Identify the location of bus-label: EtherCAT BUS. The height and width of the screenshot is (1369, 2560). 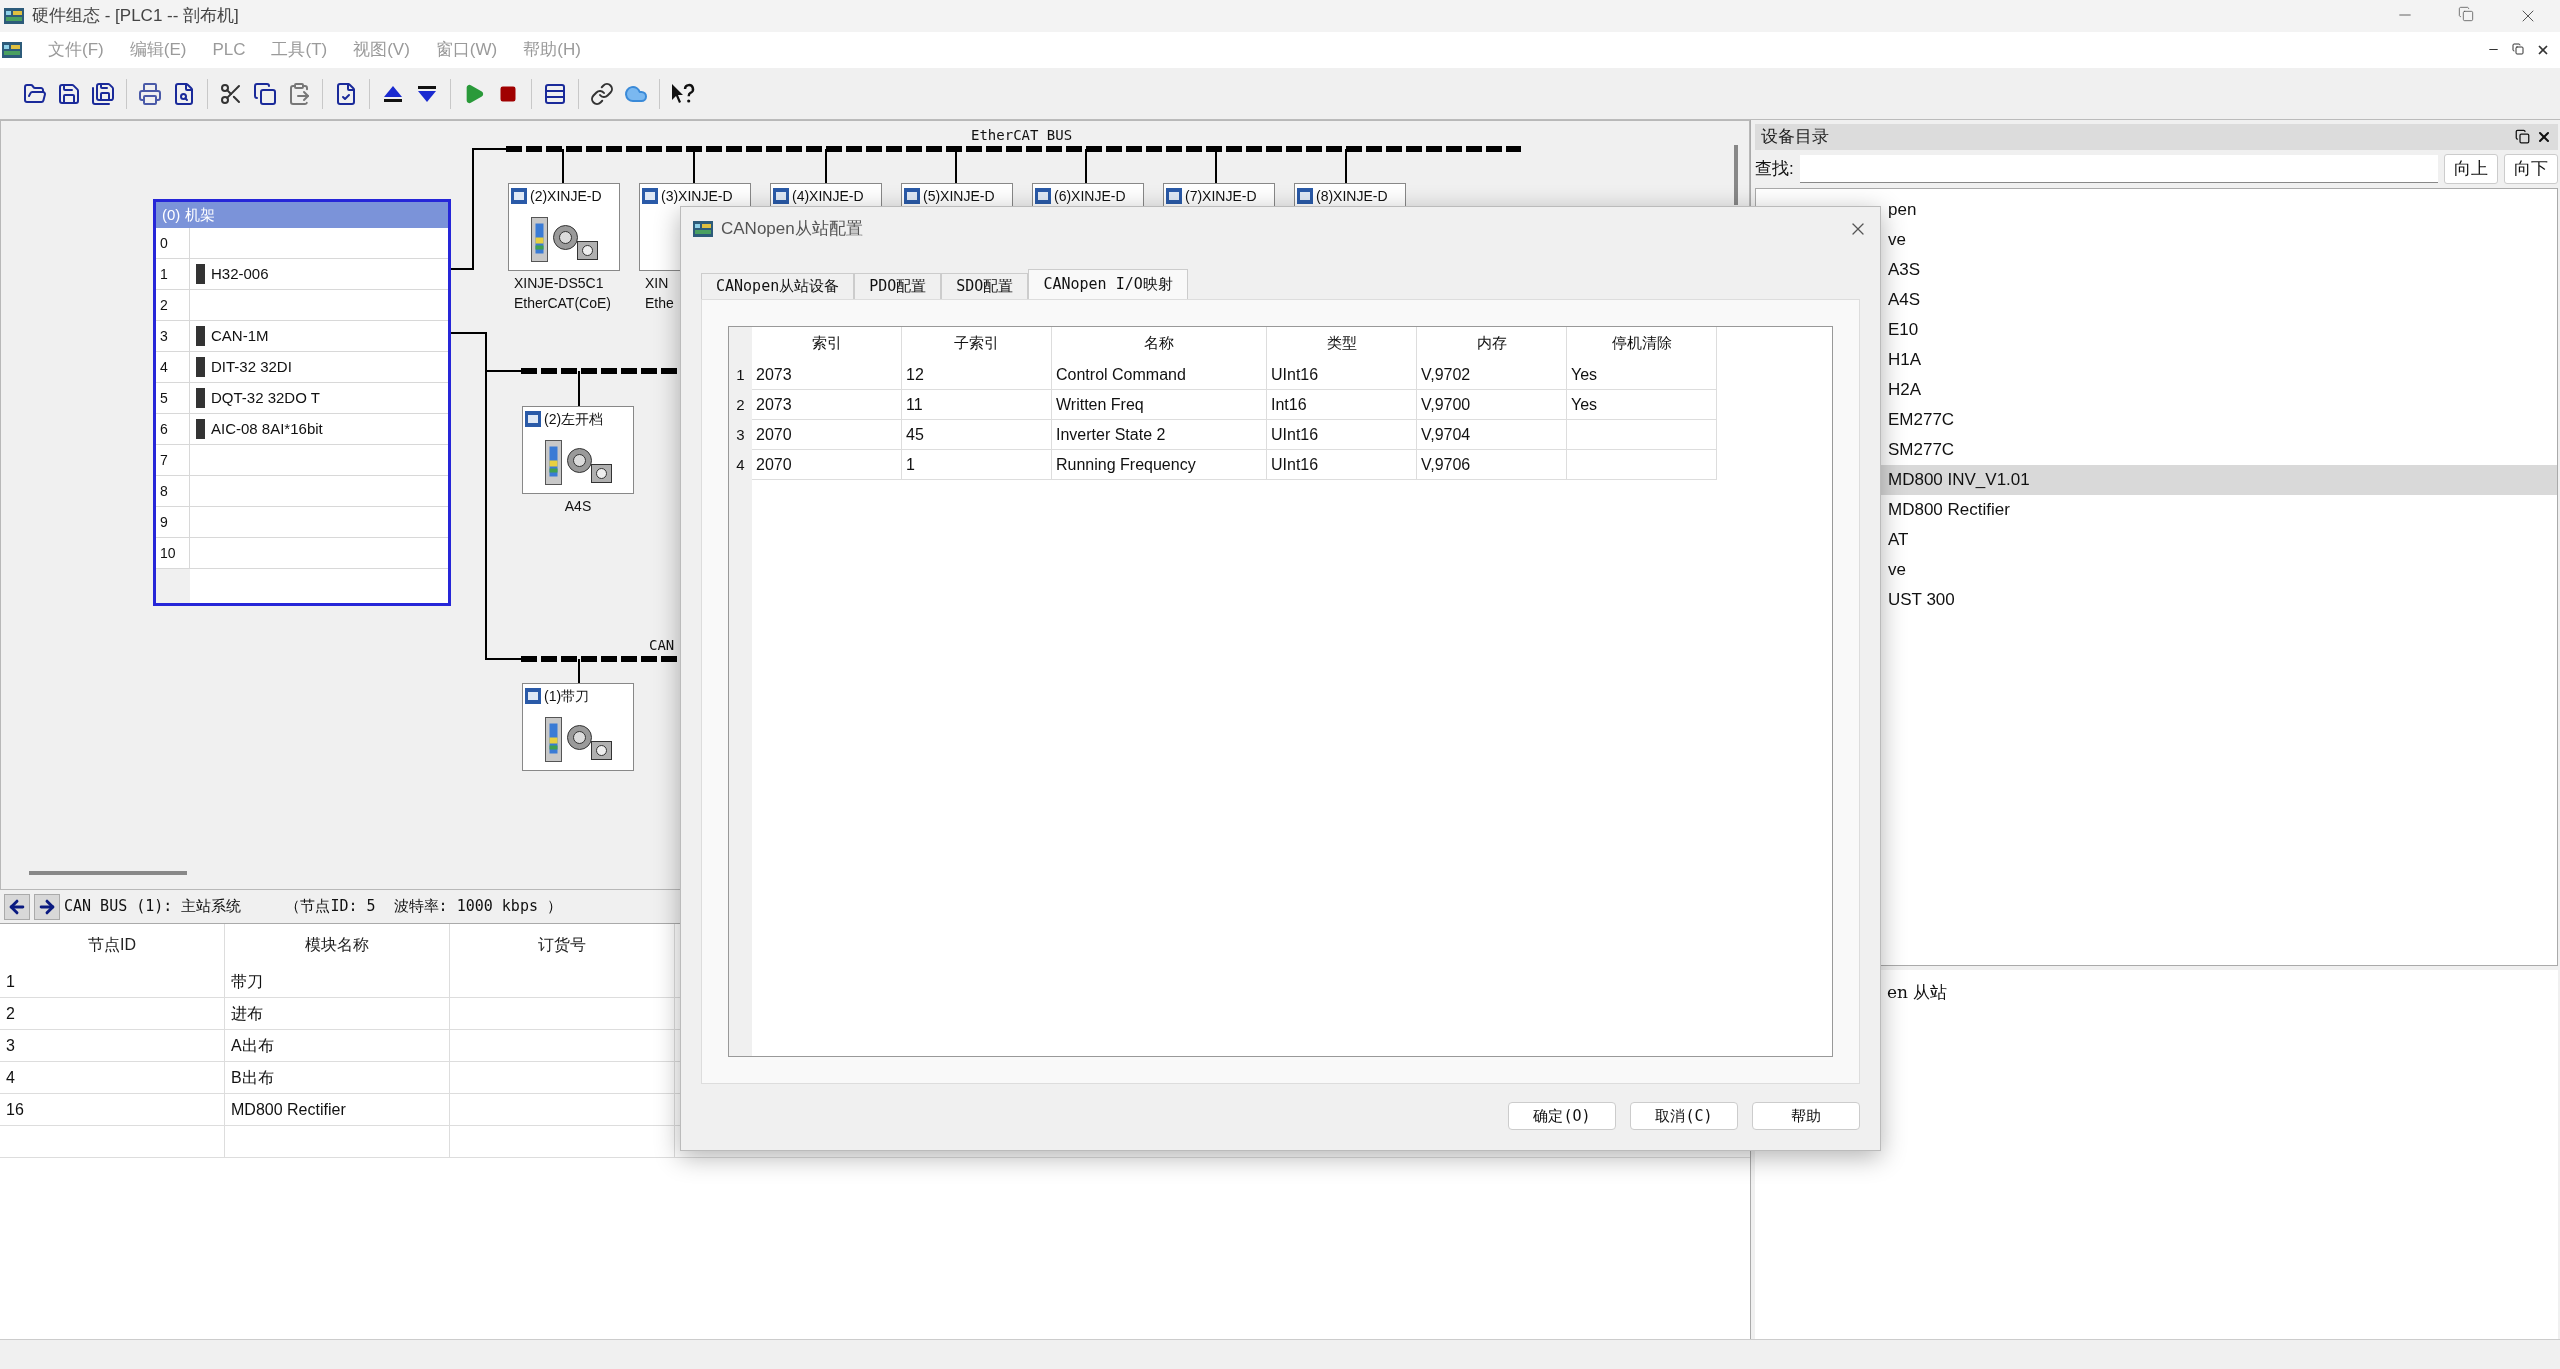
(1022, 135).